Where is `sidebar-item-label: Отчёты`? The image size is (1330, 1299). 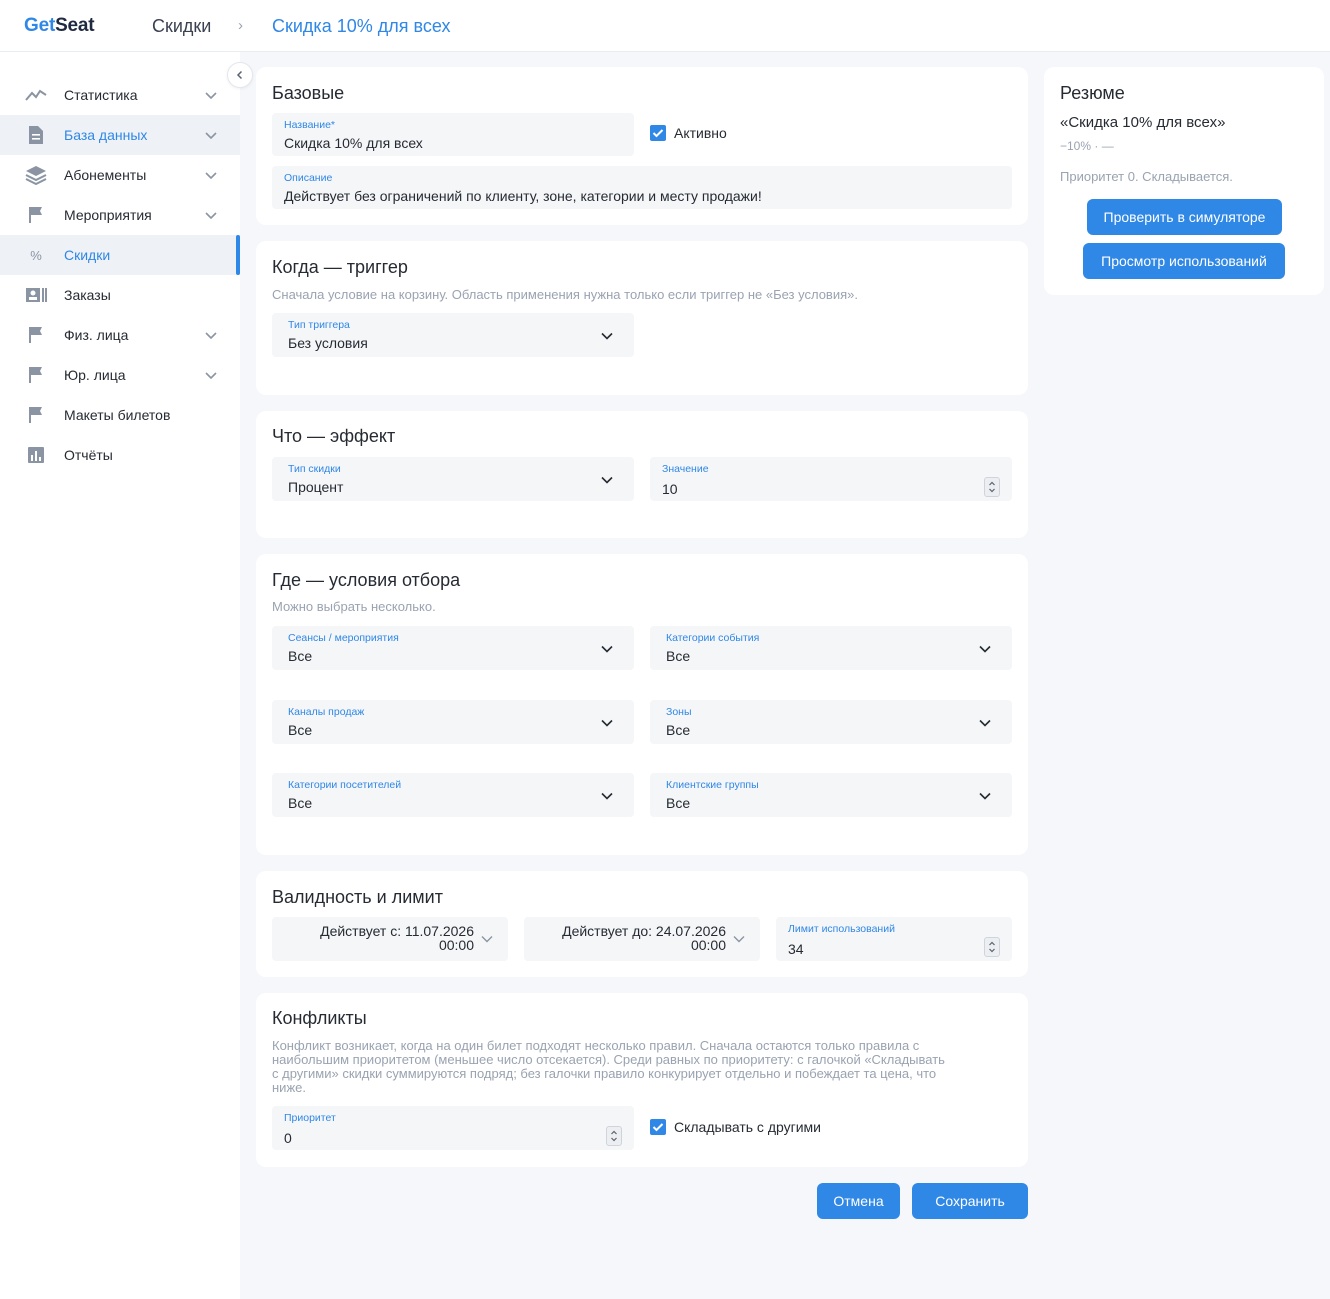
sidebar-item-label: Отчёты is located at coordinates (88, 455).